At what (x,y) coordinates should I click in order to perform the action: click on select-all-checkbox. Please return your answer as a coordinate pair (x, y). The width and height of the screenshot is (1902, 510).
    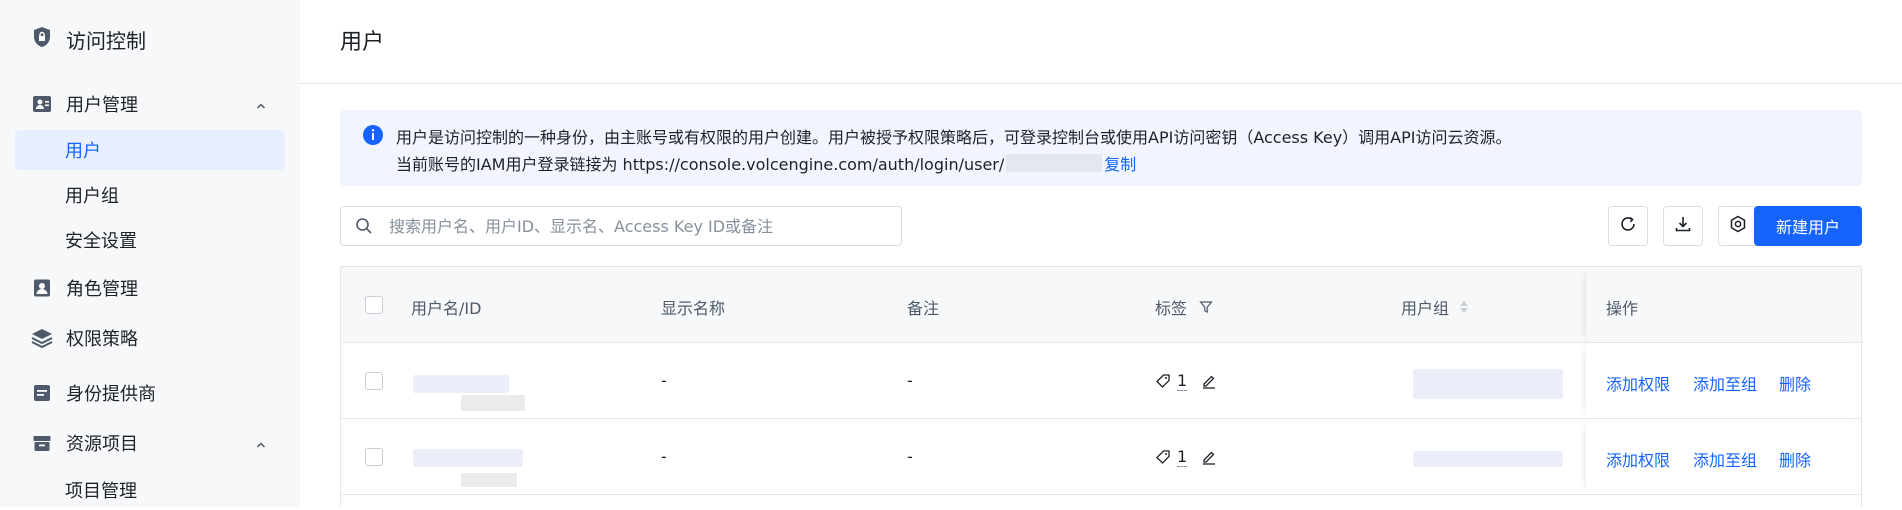
    Looking at the image, I should click on (374, 305).